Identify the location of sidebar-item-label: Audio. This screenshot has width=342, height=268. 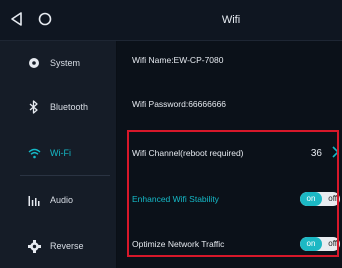
(62, 200).